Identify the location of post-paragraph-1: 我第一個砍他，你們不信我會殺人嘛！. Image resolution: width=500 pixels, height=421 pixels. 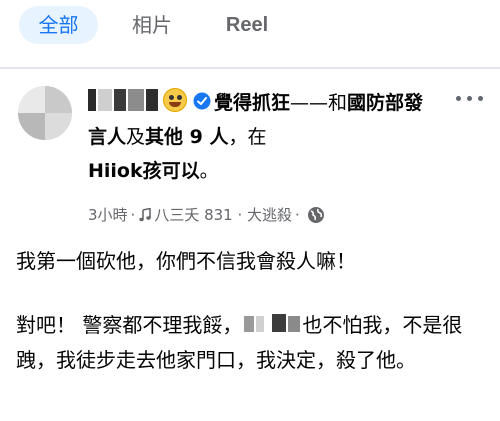
(186, 261).